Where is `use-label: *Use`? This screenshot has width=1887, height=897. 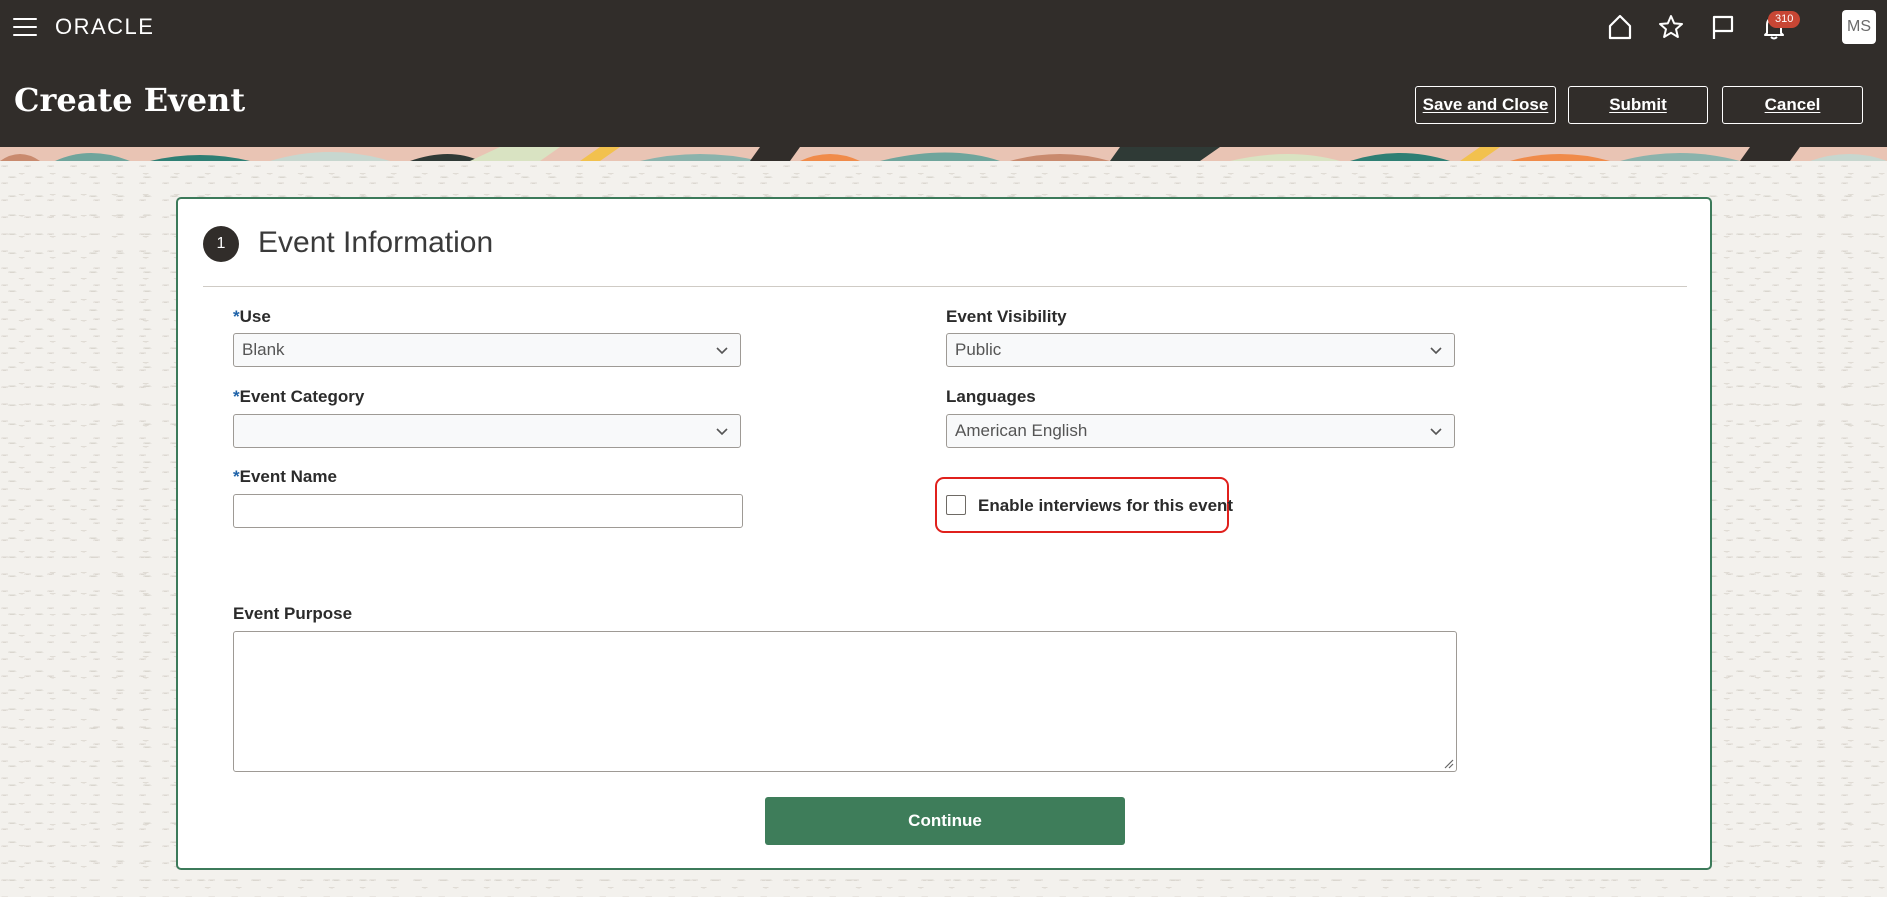 use-label: *Use is located at coordinates (252, 317).